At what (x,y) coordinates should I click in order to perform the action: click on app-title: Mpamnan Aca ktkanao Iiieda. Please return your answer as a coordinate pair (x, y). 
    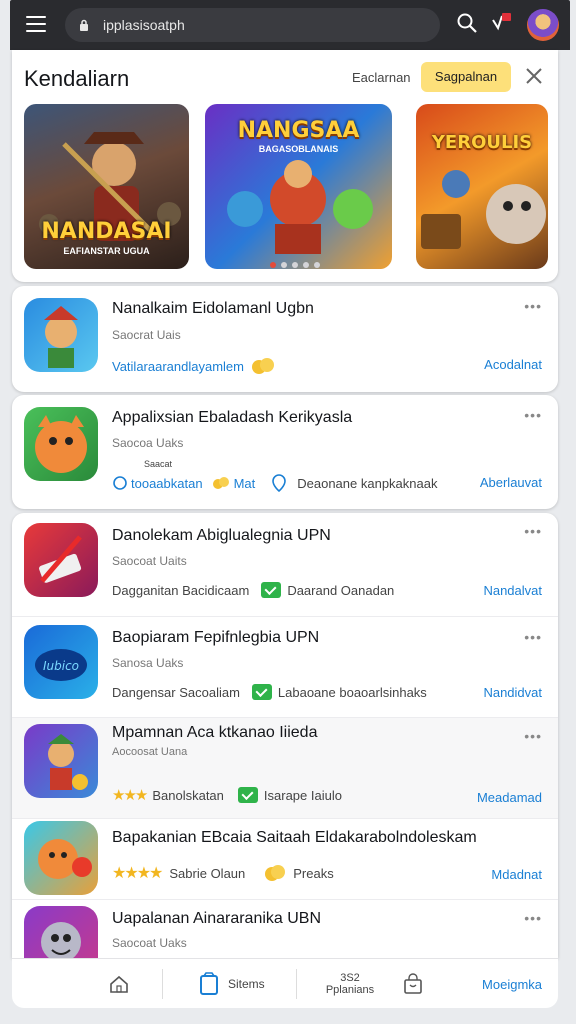
    Looking at the image, I should click on (214, 733).